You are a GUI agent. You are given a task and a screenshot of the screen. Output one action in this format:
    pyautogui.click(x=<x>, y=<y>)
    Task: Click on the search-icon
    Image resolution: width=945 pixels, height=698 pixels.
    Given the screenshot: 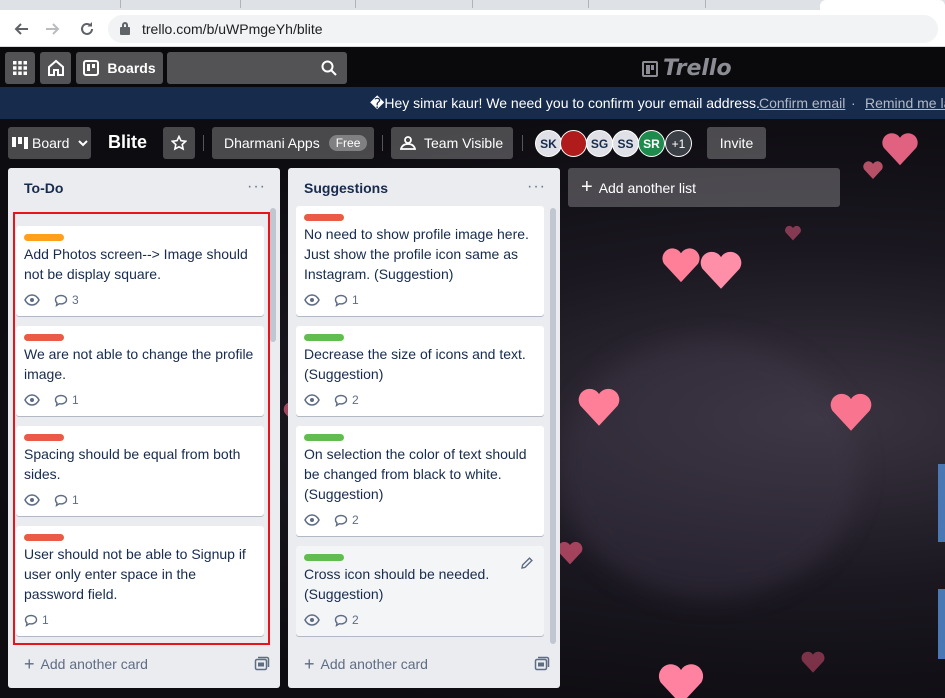 What is the action you would take?
    pyautogui.click(x=329, y=68)
    